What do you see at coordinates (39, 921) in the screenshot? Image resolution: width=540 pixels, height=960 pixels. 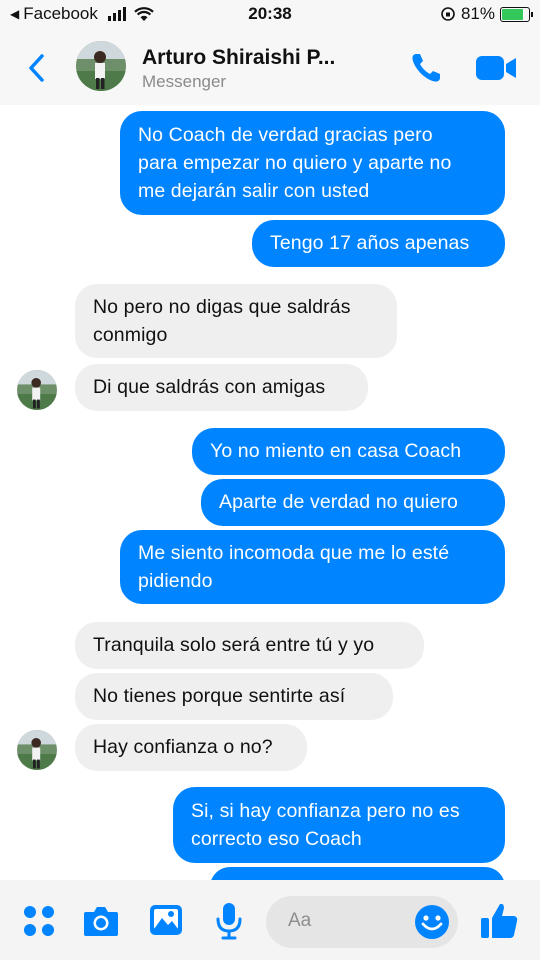 I see `four-dots-icon` at bounding box center [39, 921].